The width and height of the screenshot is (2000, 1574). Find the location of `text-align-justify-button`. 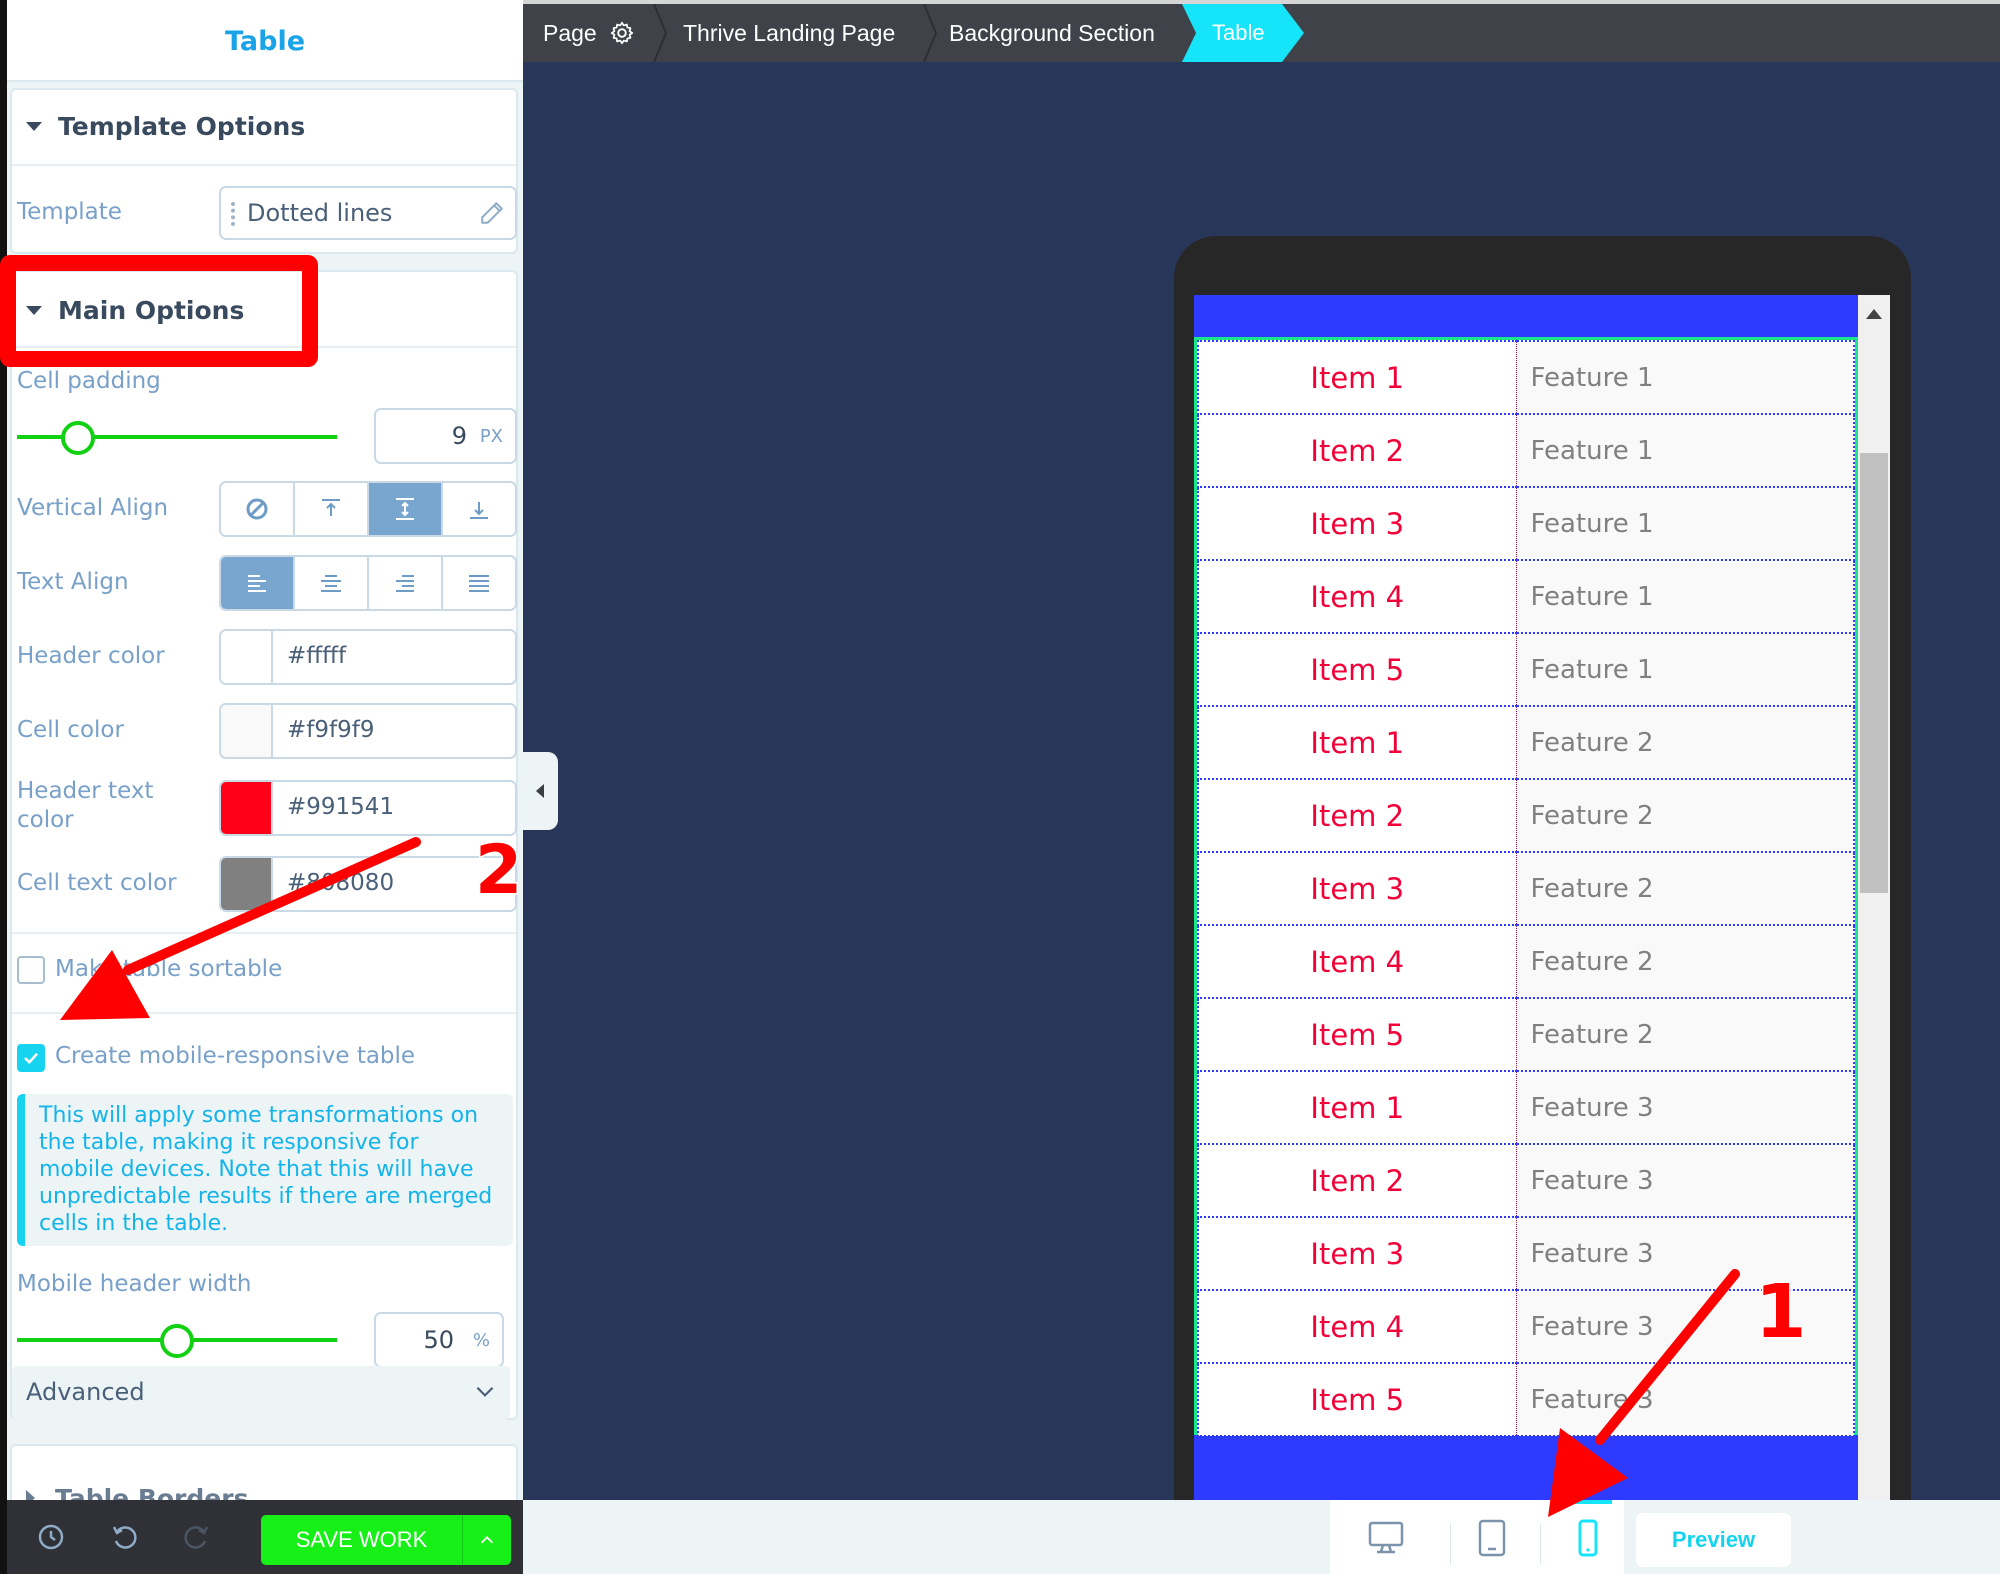

text-align-justify-button is located at coordinates (479, 583).